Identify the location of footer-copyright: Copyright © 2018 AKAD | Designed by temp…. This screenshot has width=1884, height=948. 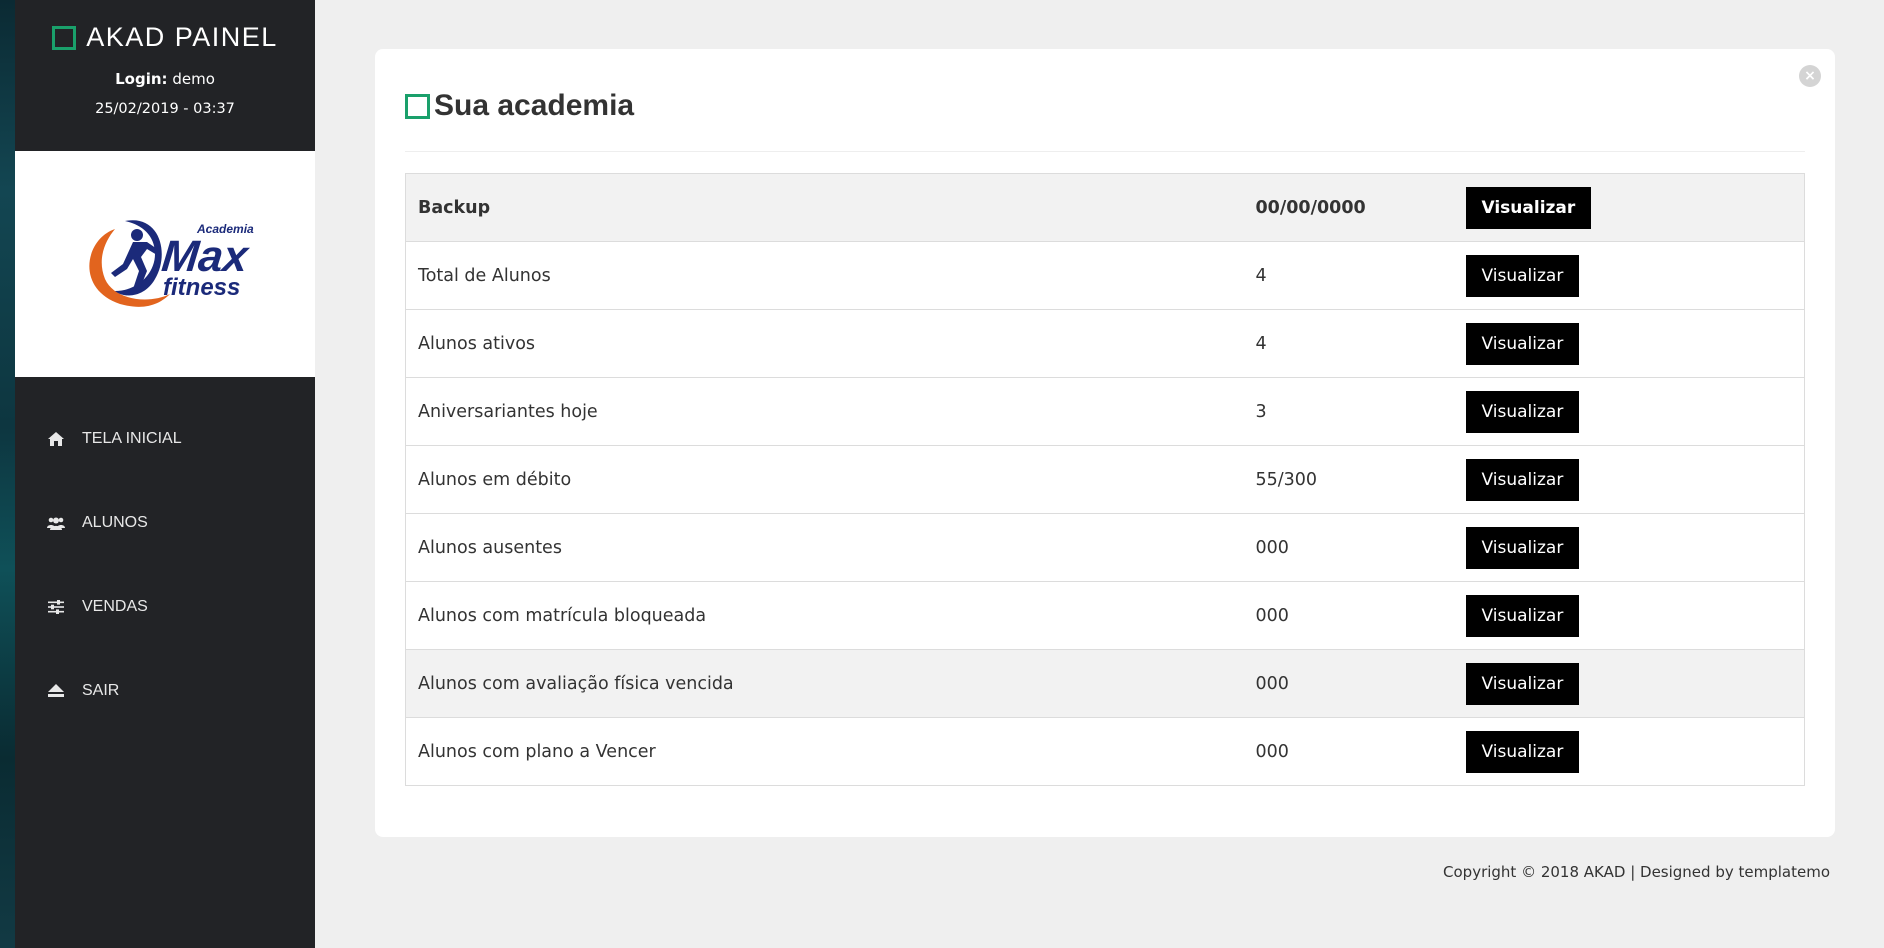
(1636, 872).